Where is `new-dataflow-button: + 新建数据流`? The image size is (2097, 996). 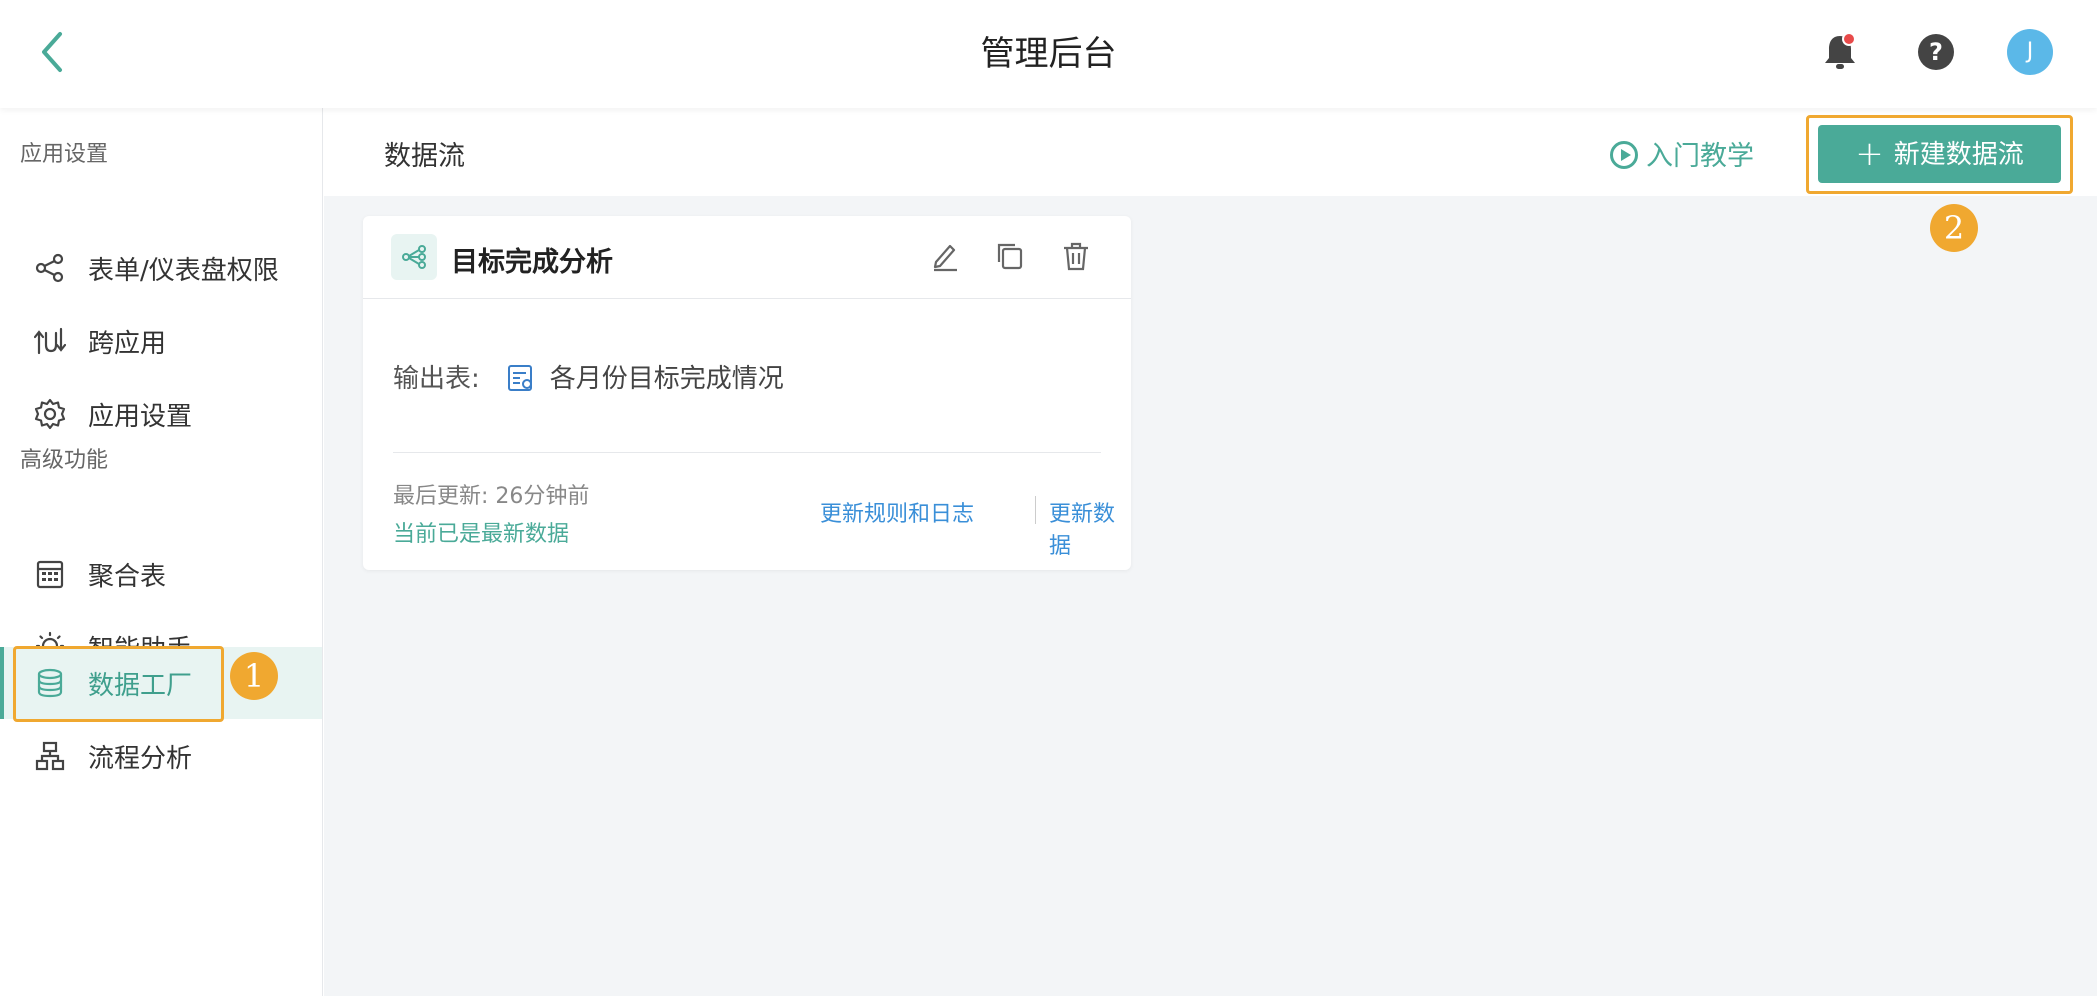 new-dataflow-button: + 新建数据流 is located at coordinates (1939, 154).